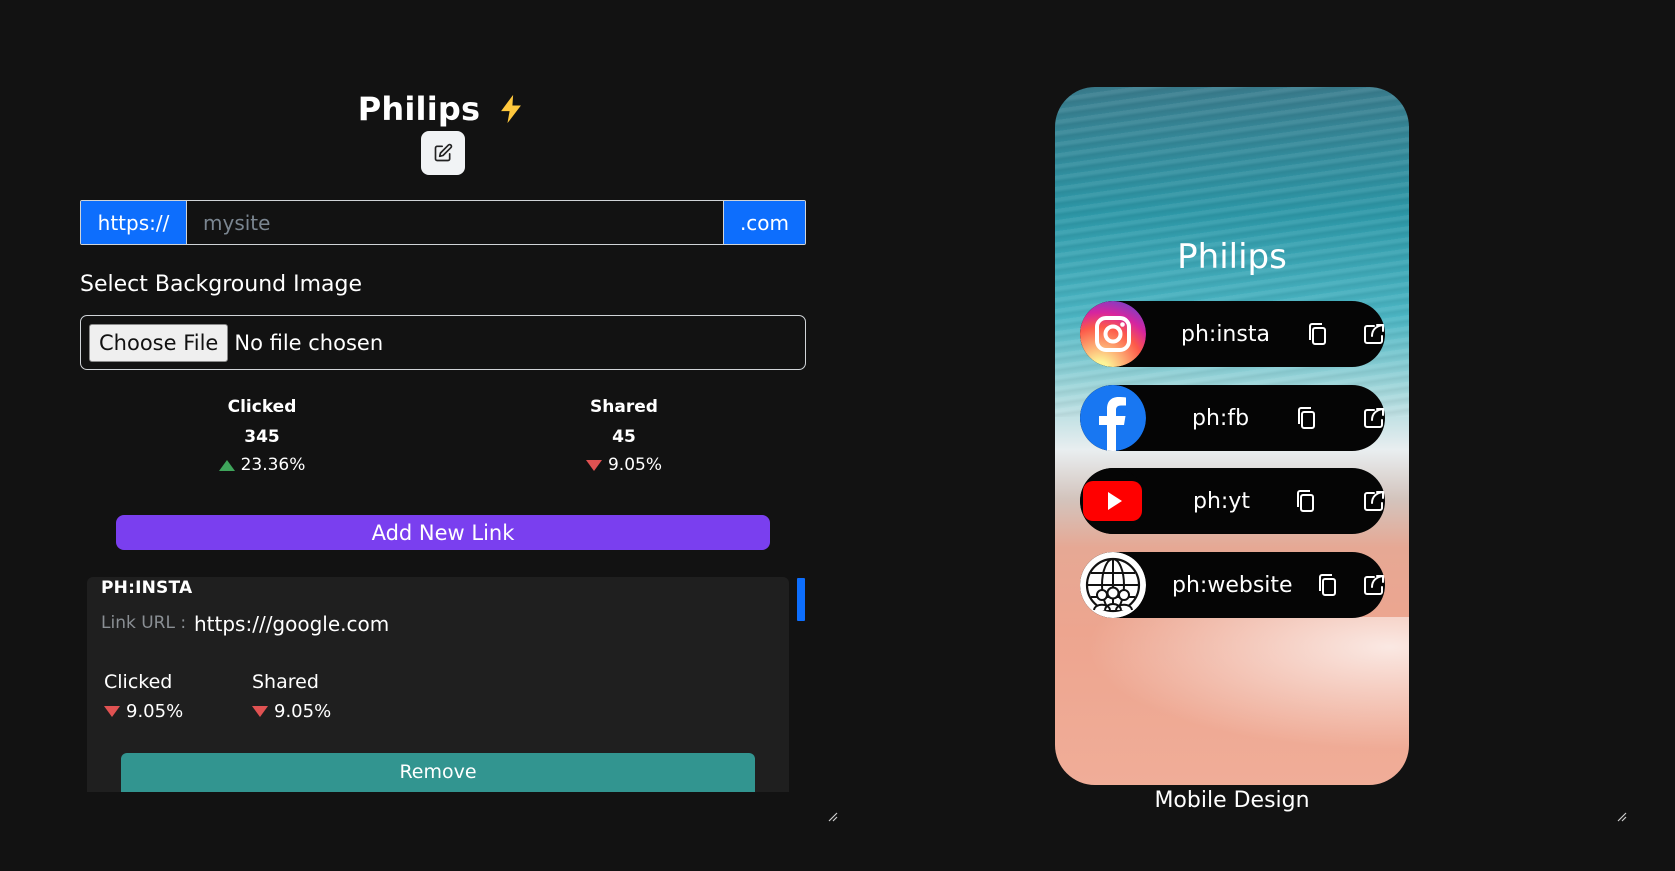 The width and height of the screenshot is (1675, 871). I want to click on lightning-icon, so click(511, 109).